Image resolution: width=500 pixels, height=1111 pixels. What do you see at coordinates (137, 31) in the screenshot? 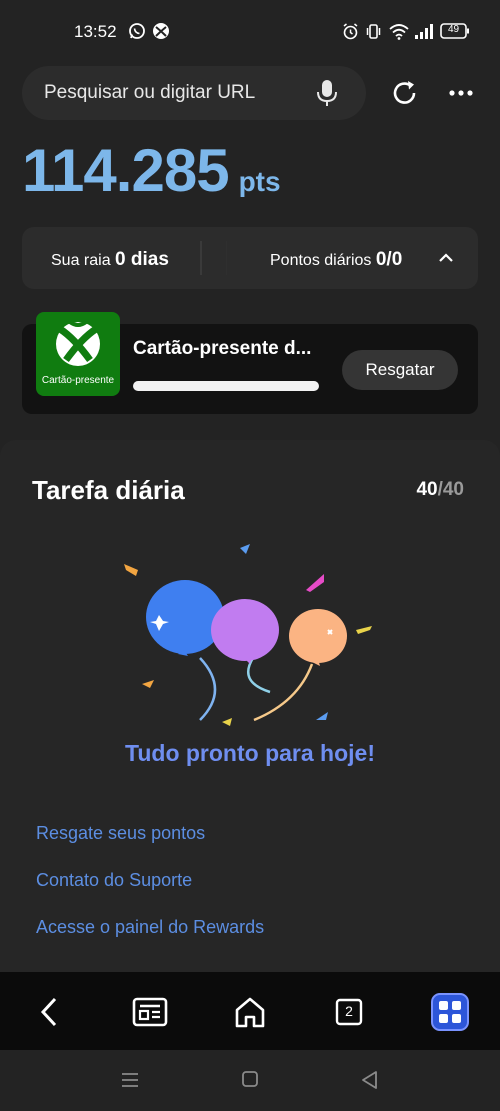
I see `whatsapp-icon` at bounding box center [137, 31].